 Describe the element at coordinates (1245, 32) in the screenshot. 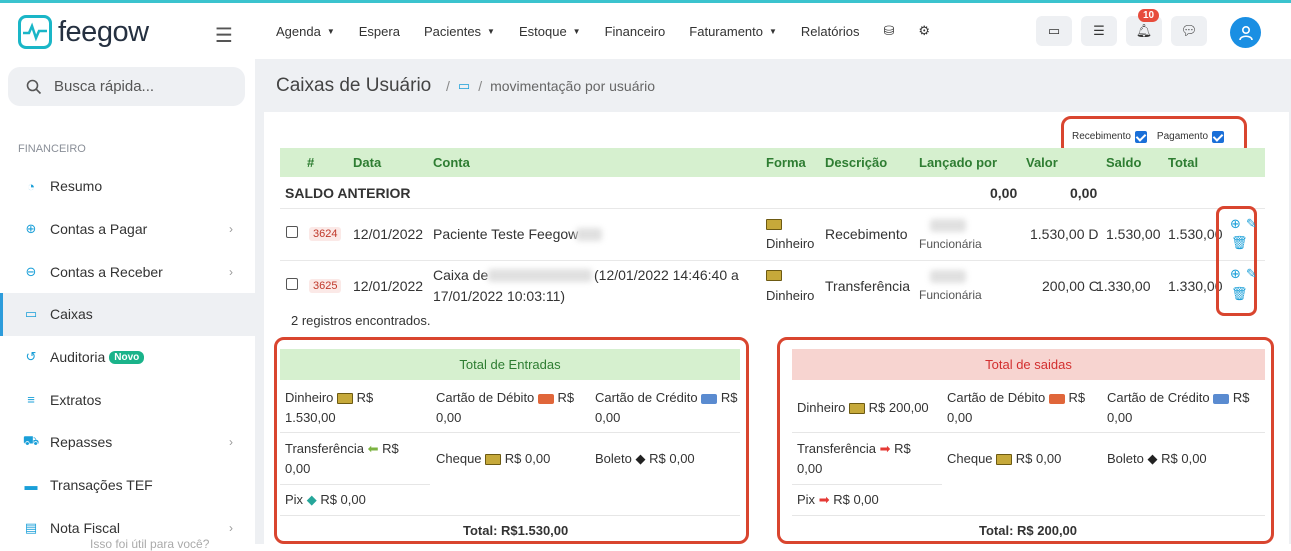

I see `user-avatar` at that location.